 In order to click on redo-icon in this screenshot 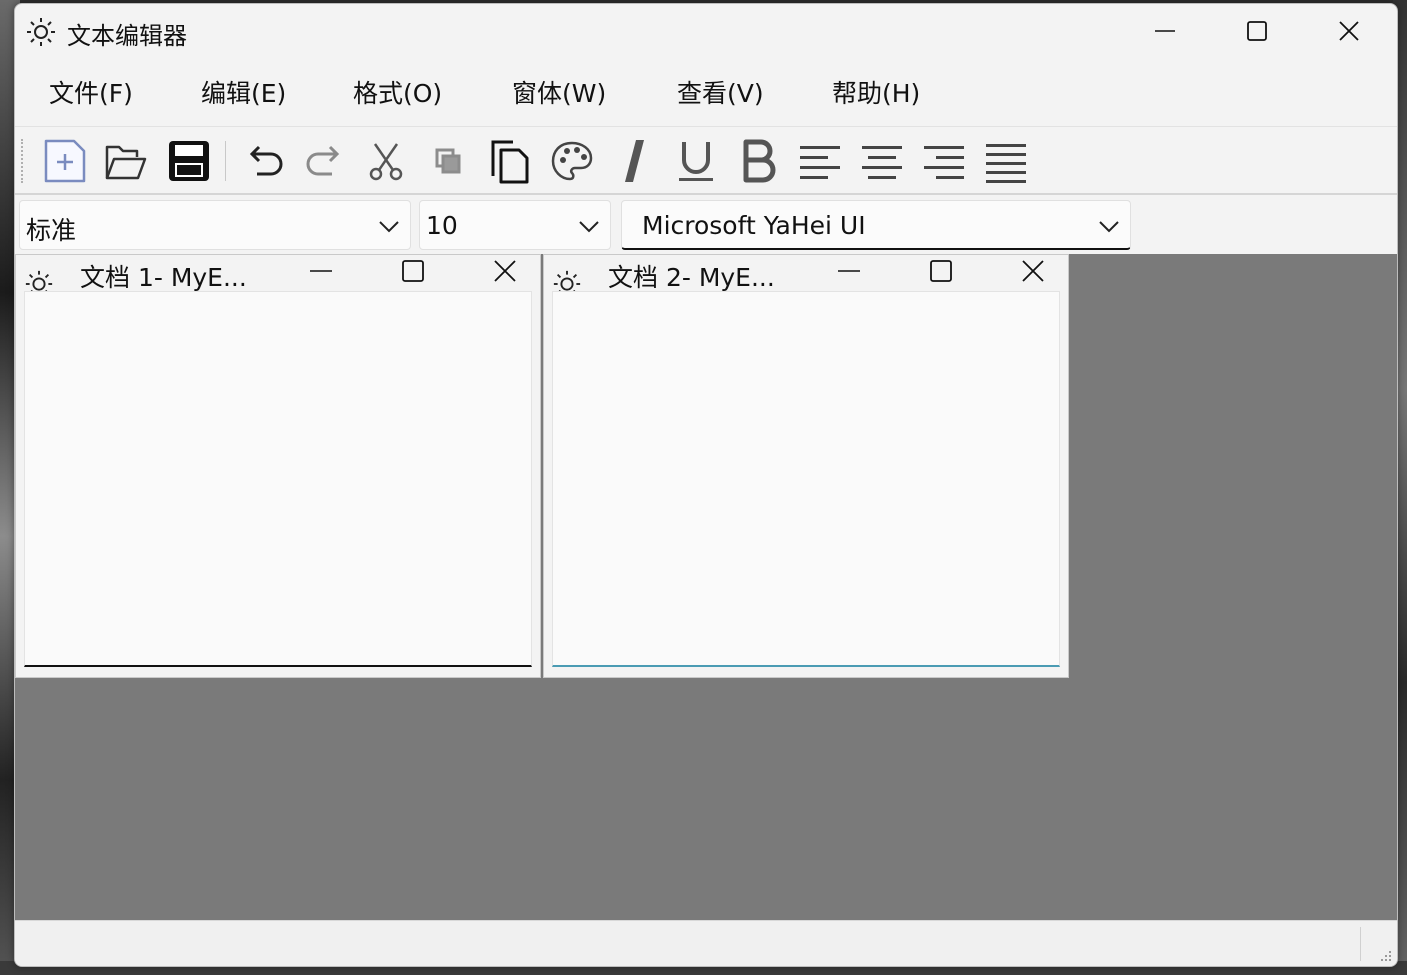, I will do `click(323, 160)`.